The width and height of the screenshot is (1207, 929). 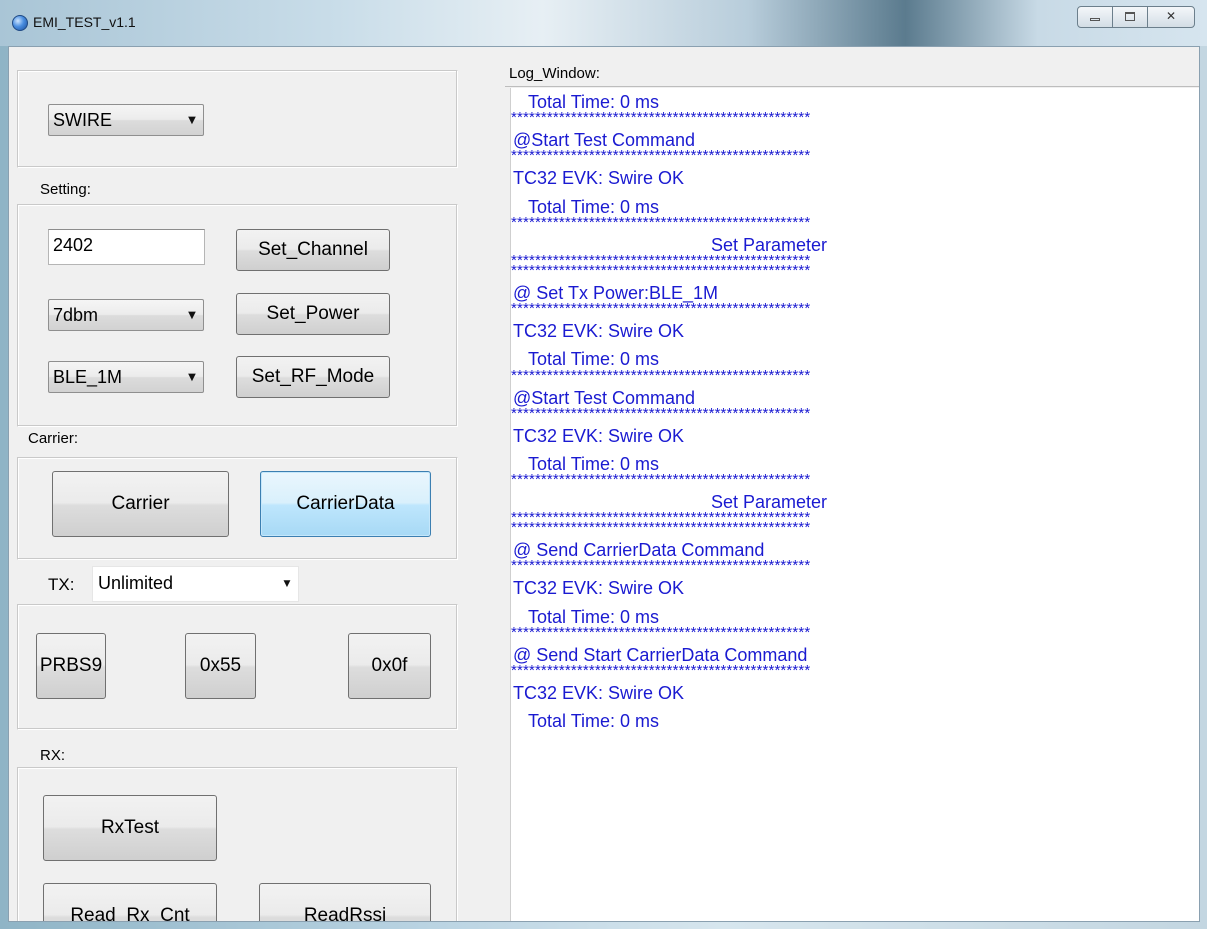 What do you see at coordinates (83, 120) in the screenshot?
I see `interface-select-value: SWIRE` at bounding box center [83, 120].